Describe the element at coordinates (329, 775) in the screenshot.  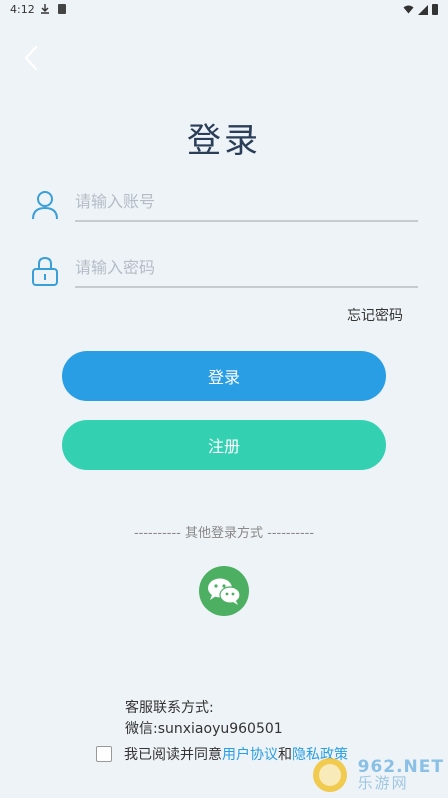
I see `watermark-logo-icon` at that location.